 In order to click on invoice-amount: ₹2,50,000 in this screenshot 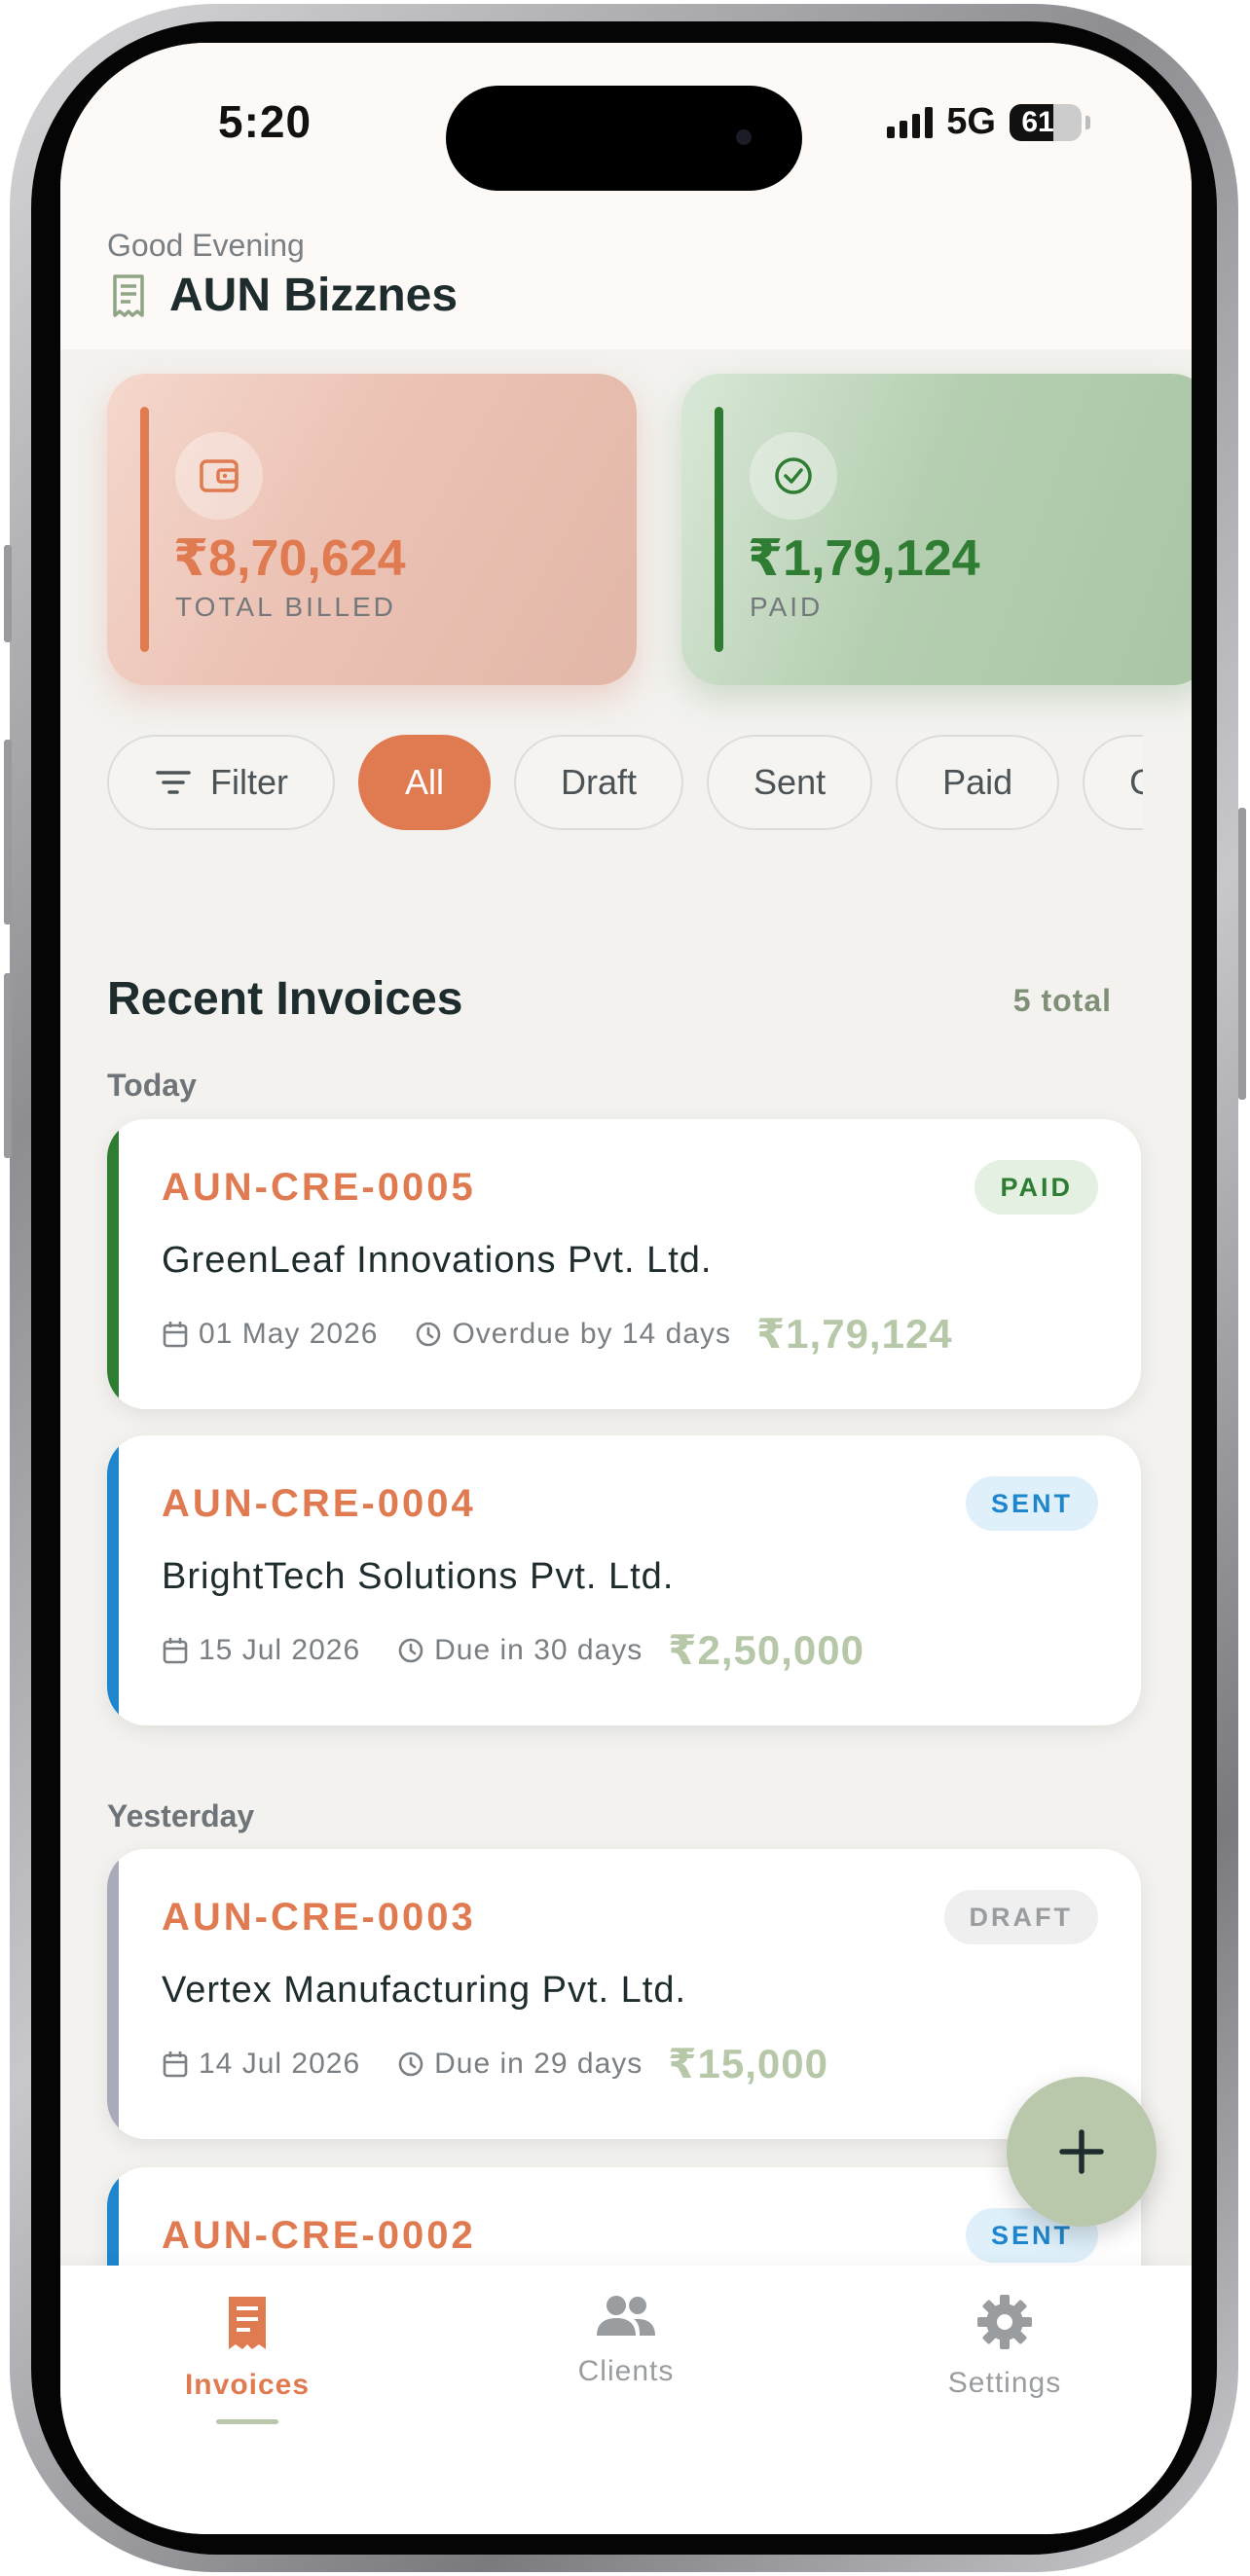, I will do `click(766, 1650)`.